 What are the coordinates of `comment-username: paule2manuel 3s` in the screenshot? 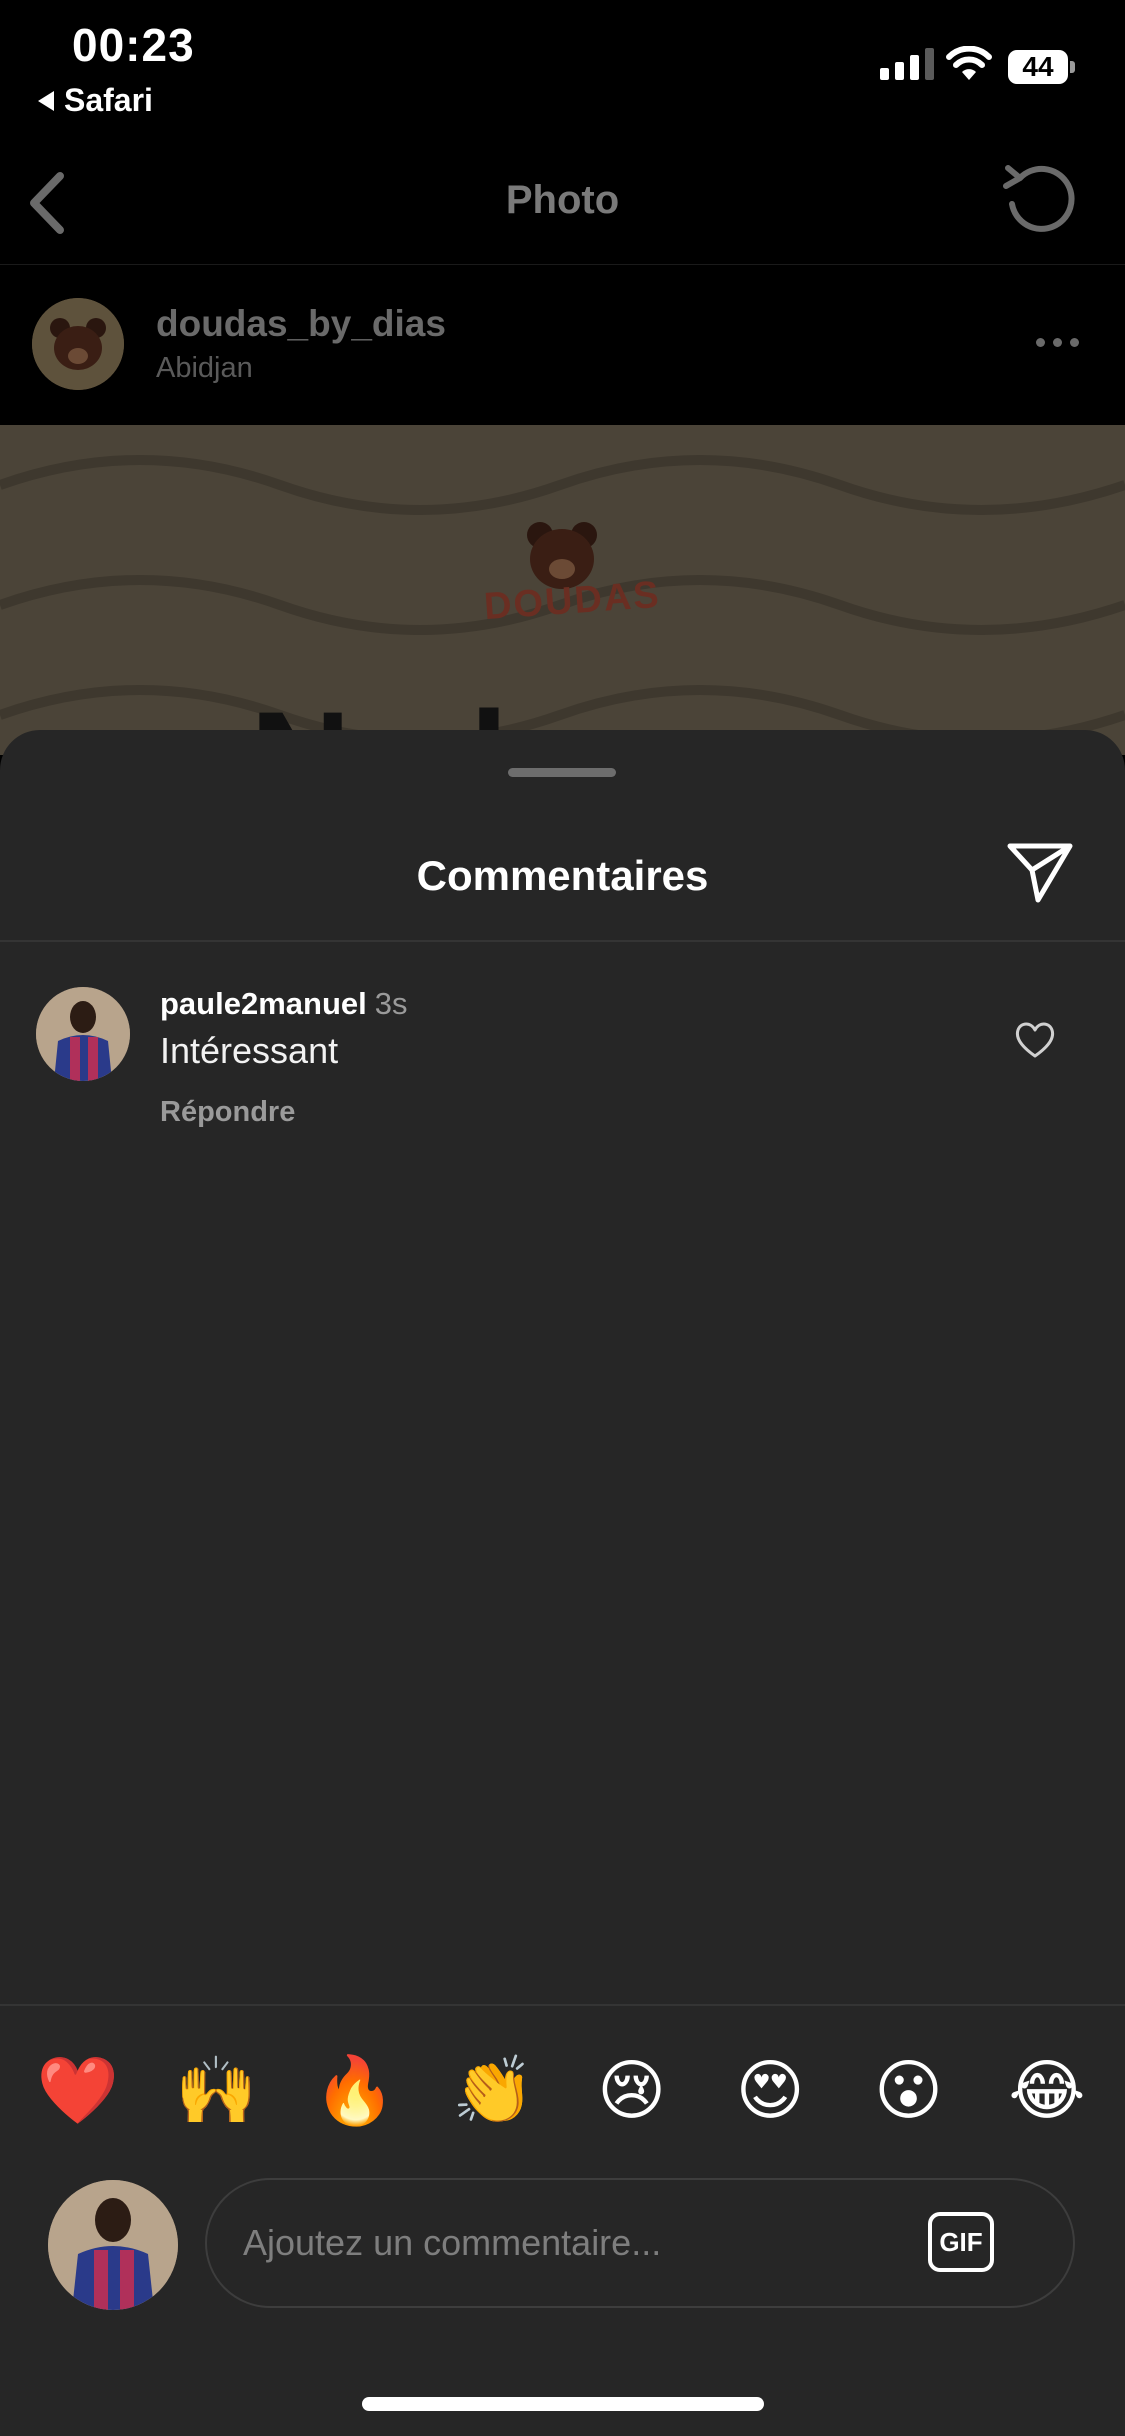 It's located at (284, 1004).